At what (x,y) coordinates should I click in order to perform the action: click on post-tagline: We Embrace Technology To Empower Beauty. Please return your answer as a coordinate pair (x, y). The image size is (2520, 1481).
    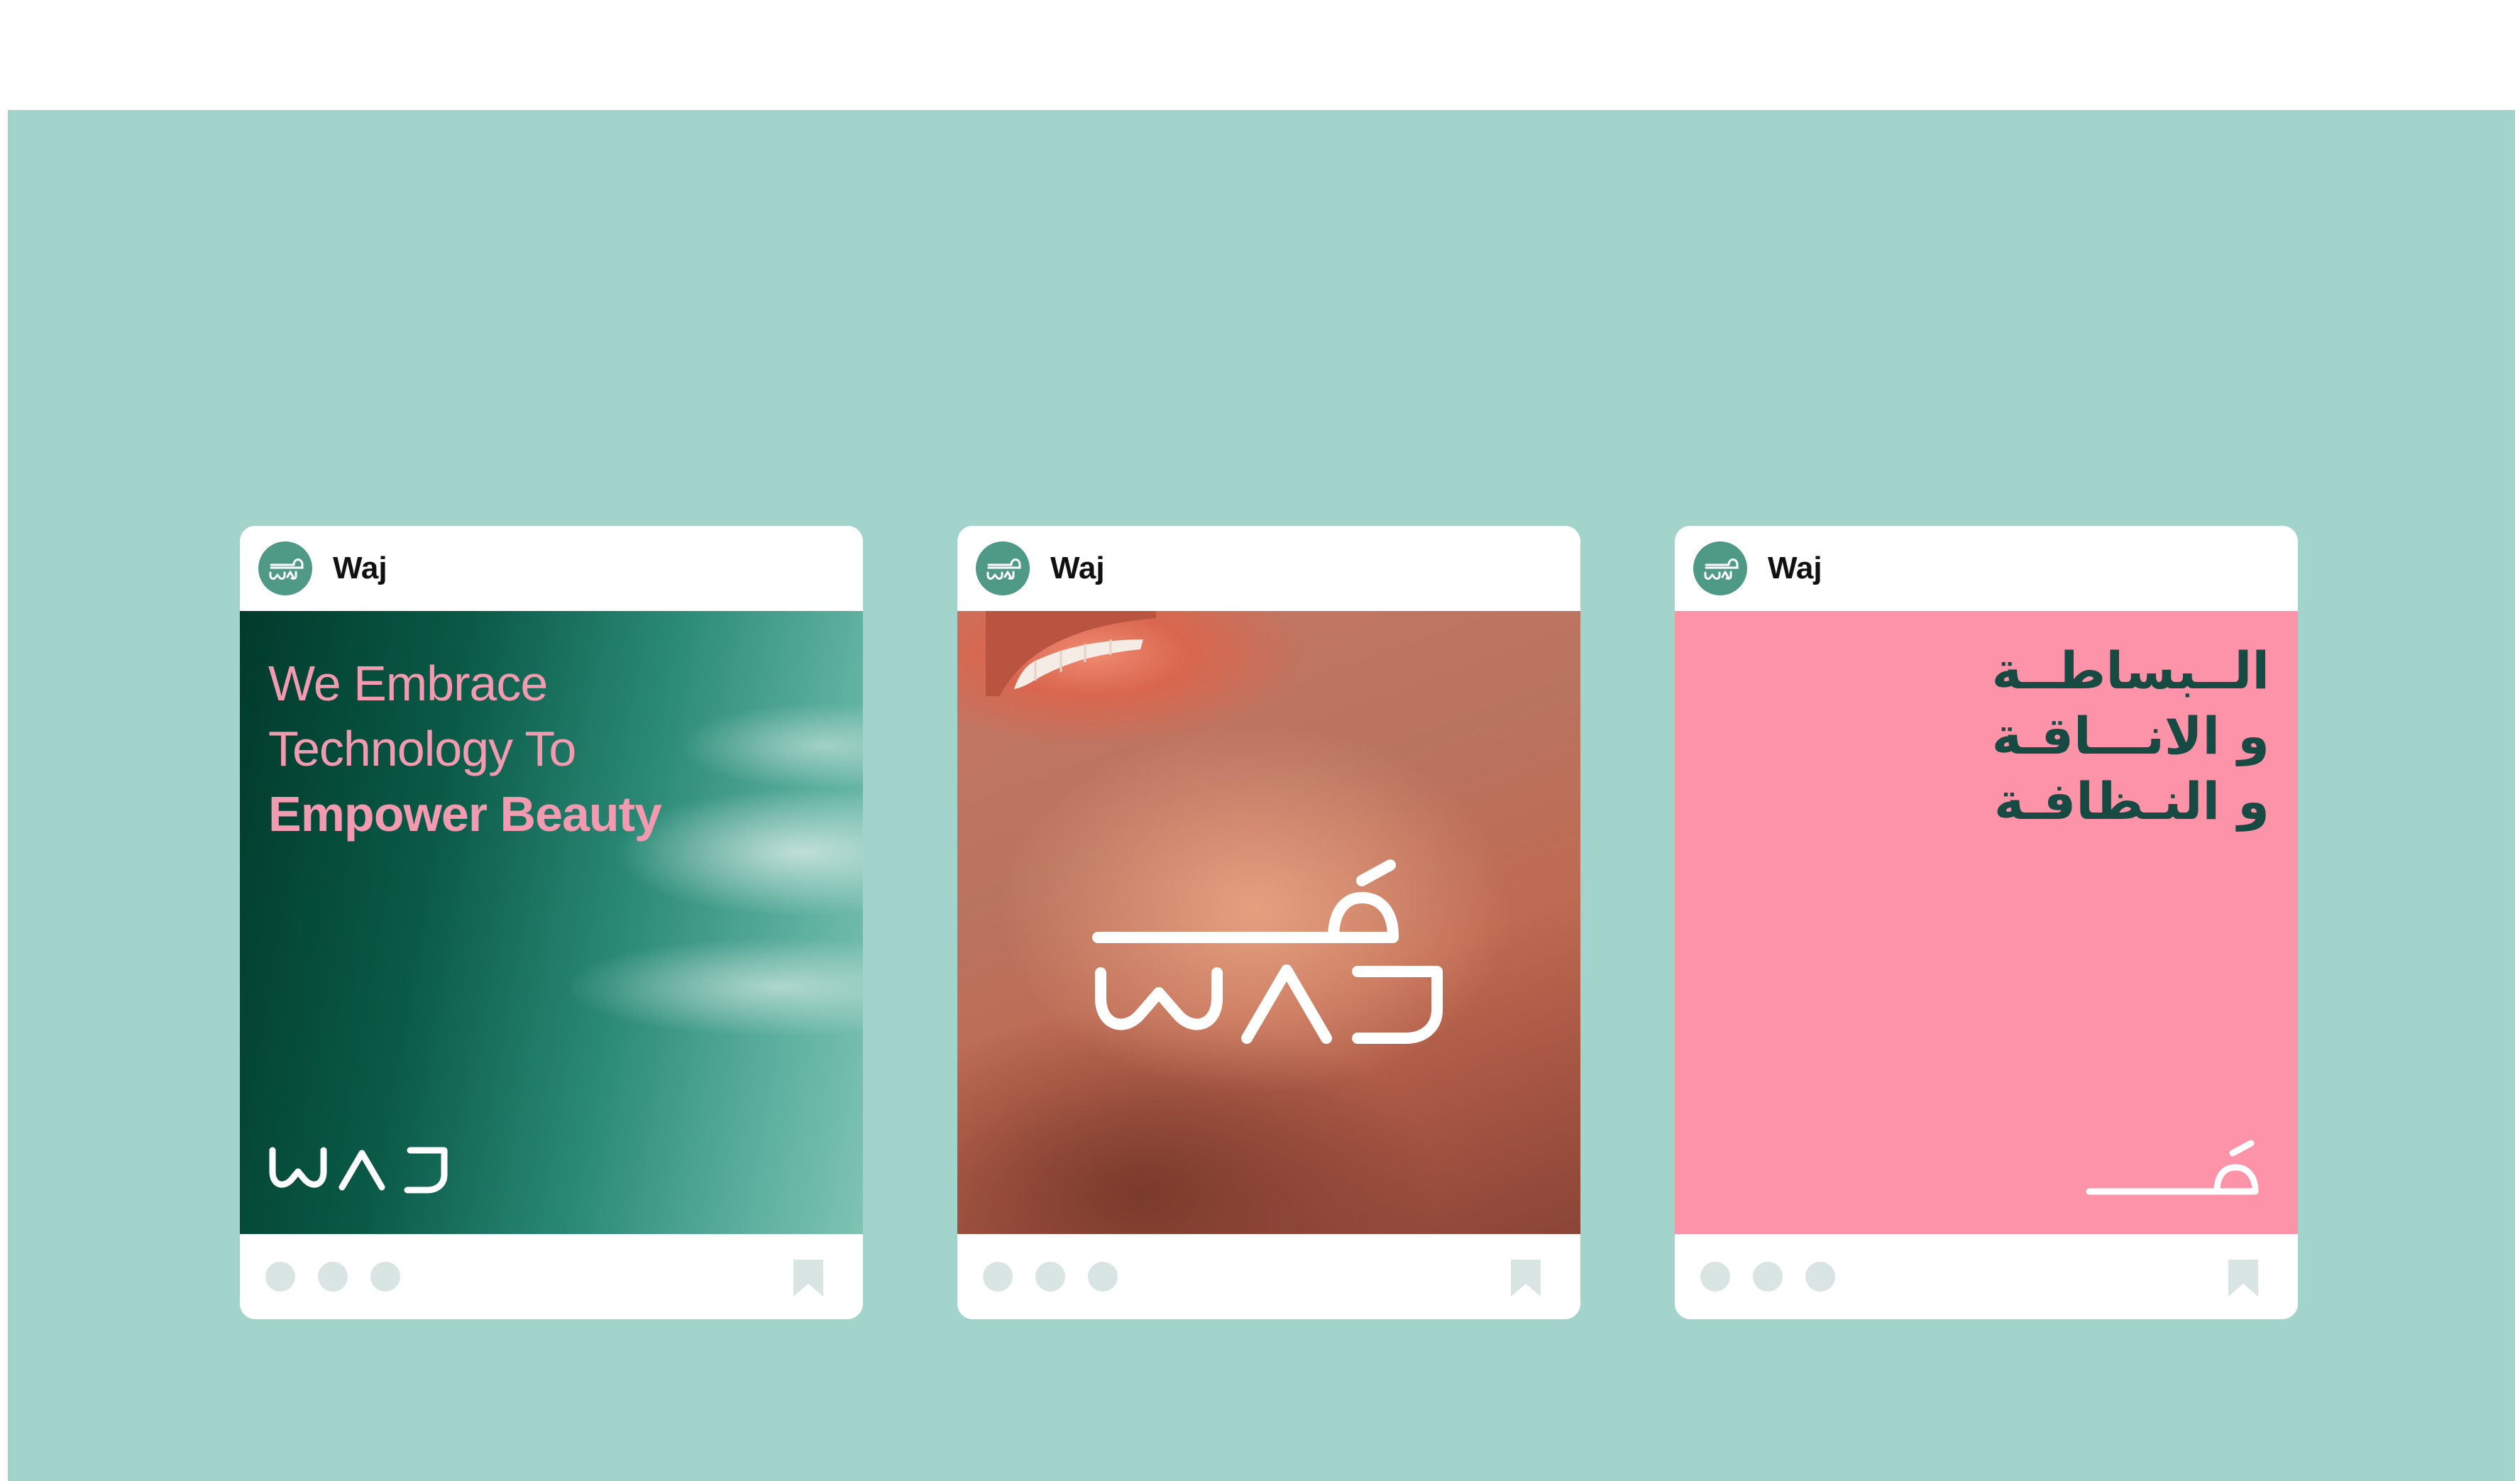
    Looking at the image, I should click on (465, 749).